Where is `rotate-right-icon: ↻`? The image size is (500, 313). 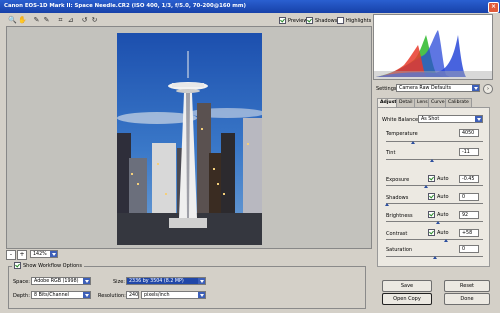
rotate-right-icon: ↻ is located at coordinates (94, 20).